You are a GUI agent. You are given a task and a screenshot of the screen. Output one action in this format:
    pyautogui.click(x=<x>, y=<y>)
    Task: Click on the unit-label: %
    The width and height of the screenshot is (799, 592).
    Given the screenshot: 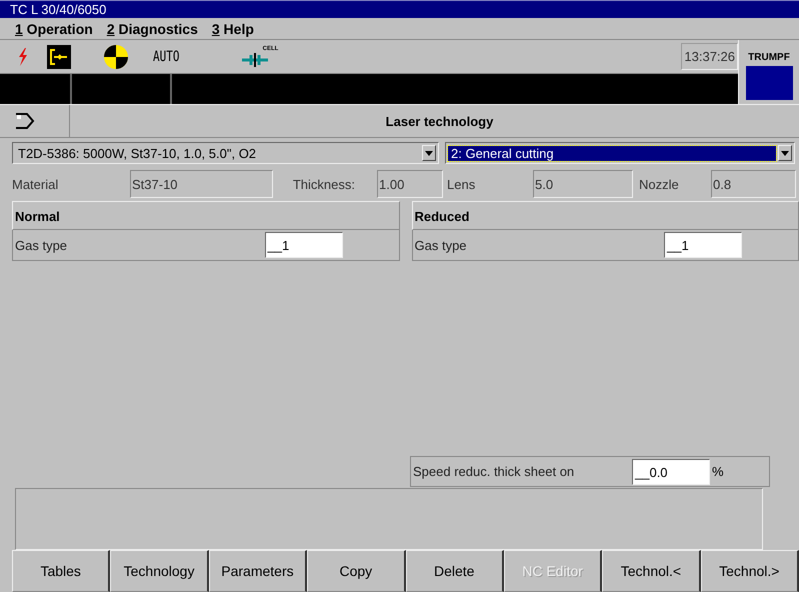 What is the action you would take?
    pyautogui.click(x=718, y=471)
    